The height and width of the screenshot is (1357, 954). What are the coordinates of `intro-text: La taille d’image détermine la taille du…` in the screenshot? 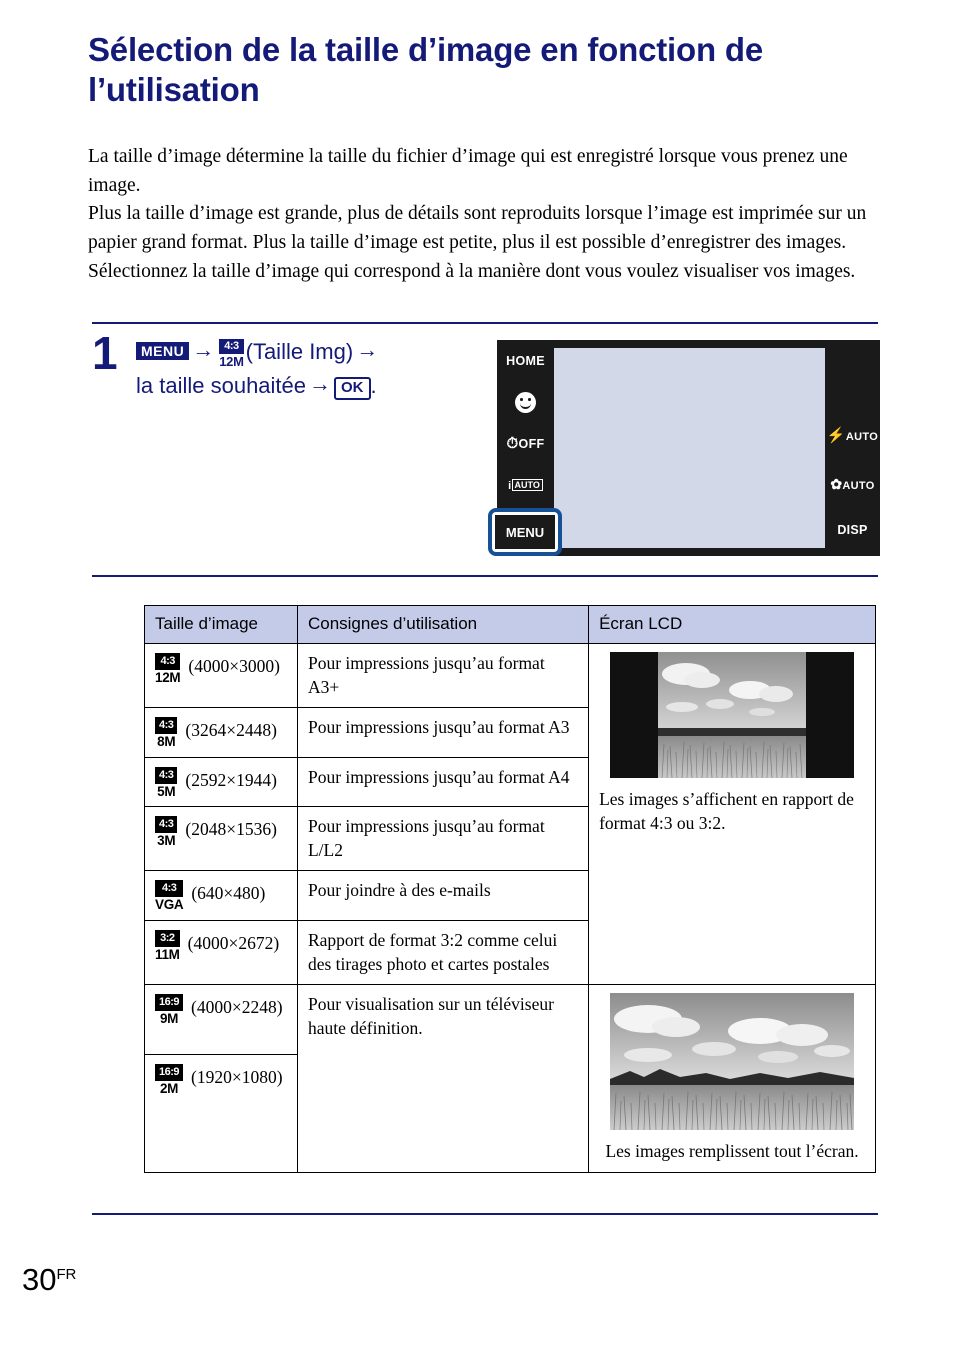 It's located at (488, 214).